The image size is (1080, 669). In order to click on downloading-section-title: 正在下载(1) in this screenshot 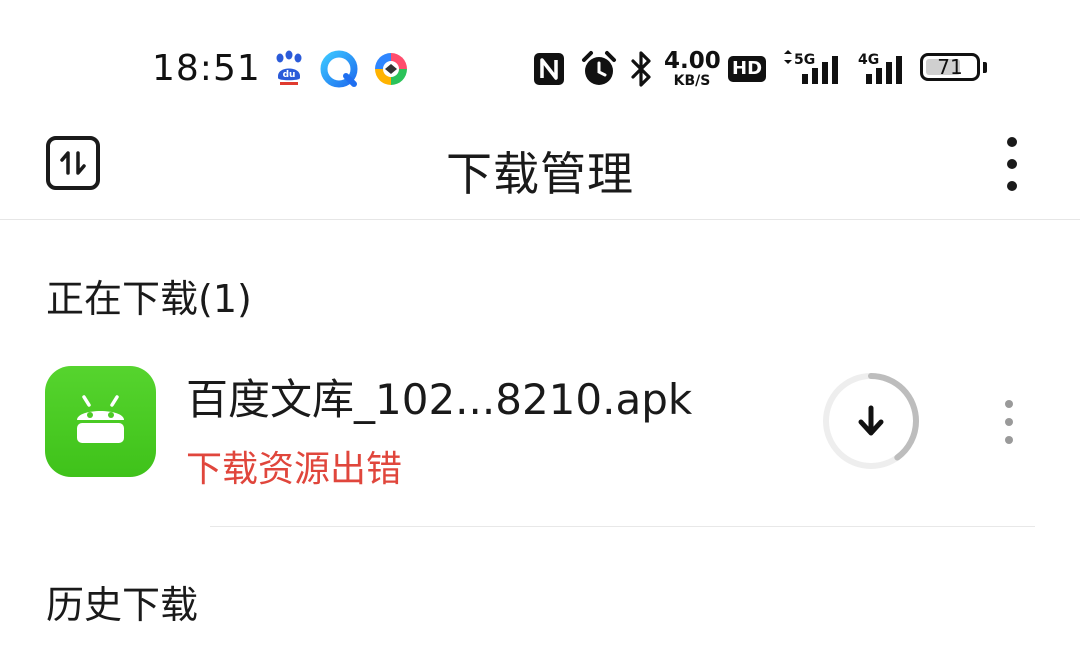, I will do `click(149, 299)`.